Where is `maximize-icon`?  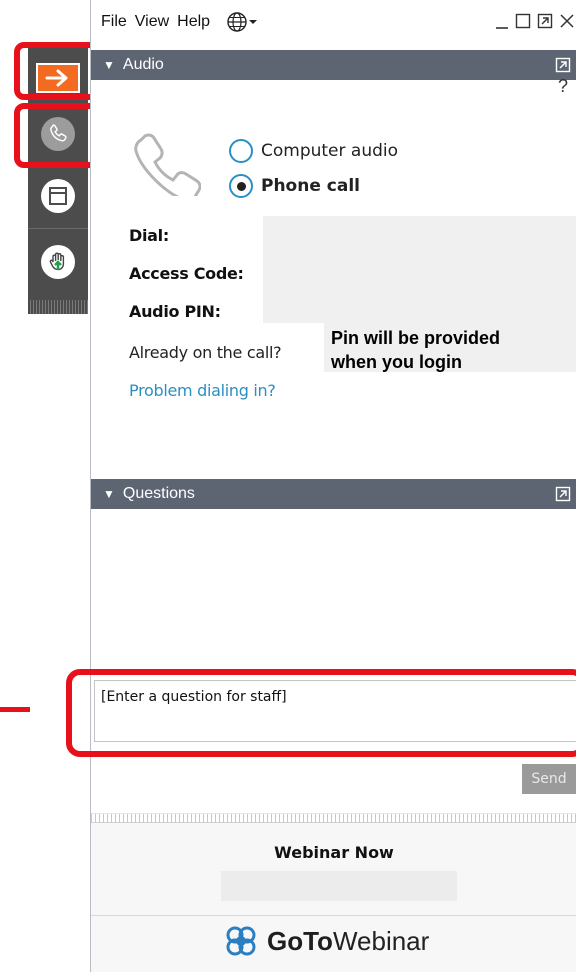
maximize-icon is located at coordinates (523, 21).